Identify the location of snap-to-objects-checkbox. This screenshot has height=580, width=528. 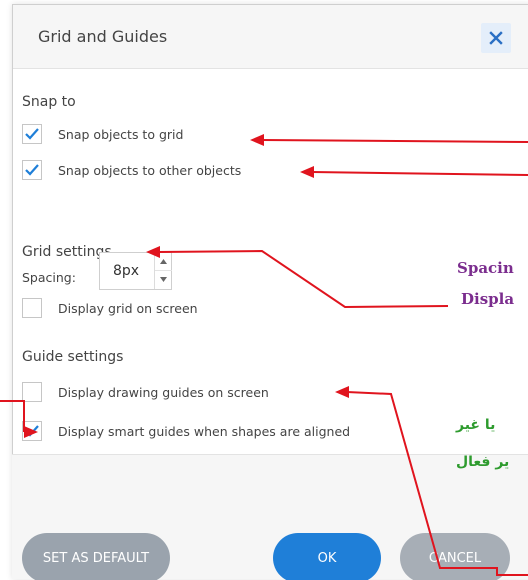
(32, 170).